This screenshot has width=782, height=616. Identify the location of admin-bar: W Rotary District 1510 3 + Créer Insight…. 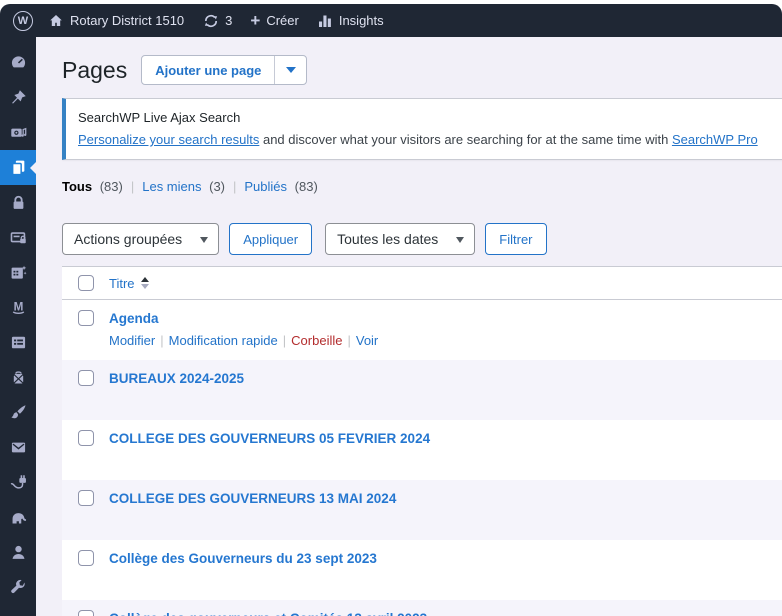
(391, 20).